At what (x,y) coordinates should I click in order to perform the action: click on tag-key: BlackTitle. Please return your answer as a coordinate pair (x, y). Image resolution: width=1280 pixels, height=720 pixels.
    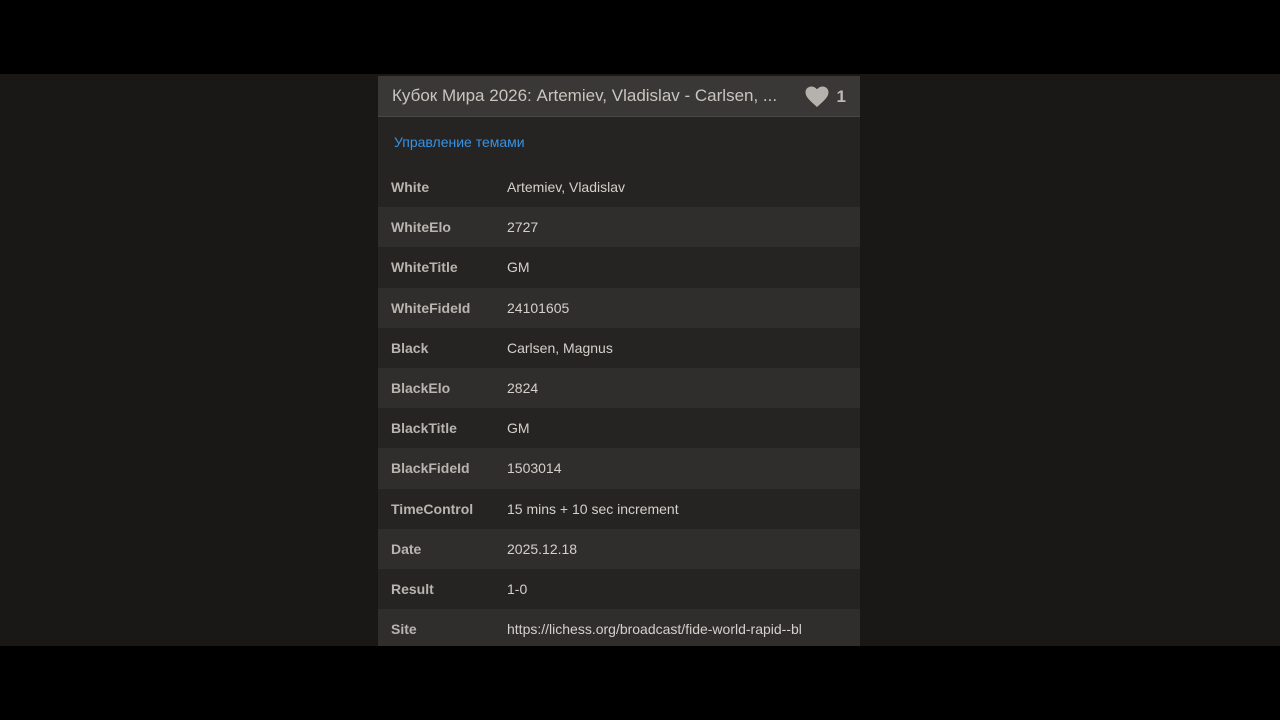
    Looking at the image, I should click on (424, 428).